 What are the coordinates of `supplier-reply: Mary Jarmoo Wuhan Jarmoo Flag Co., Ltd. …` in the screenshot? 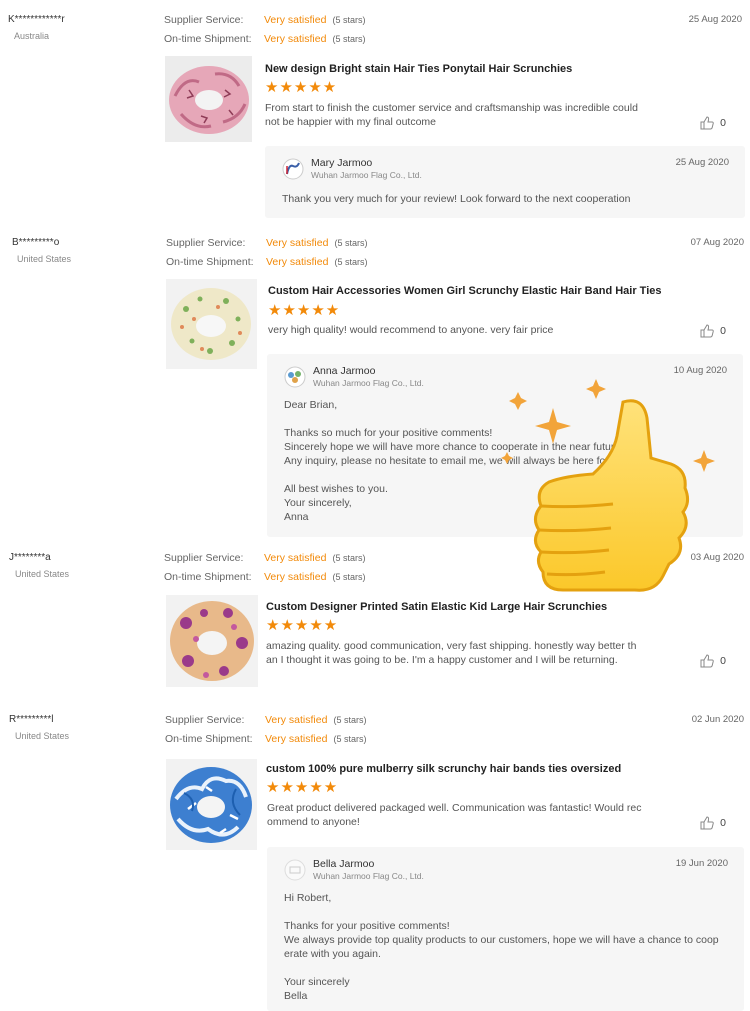 It's located at (505, 182).